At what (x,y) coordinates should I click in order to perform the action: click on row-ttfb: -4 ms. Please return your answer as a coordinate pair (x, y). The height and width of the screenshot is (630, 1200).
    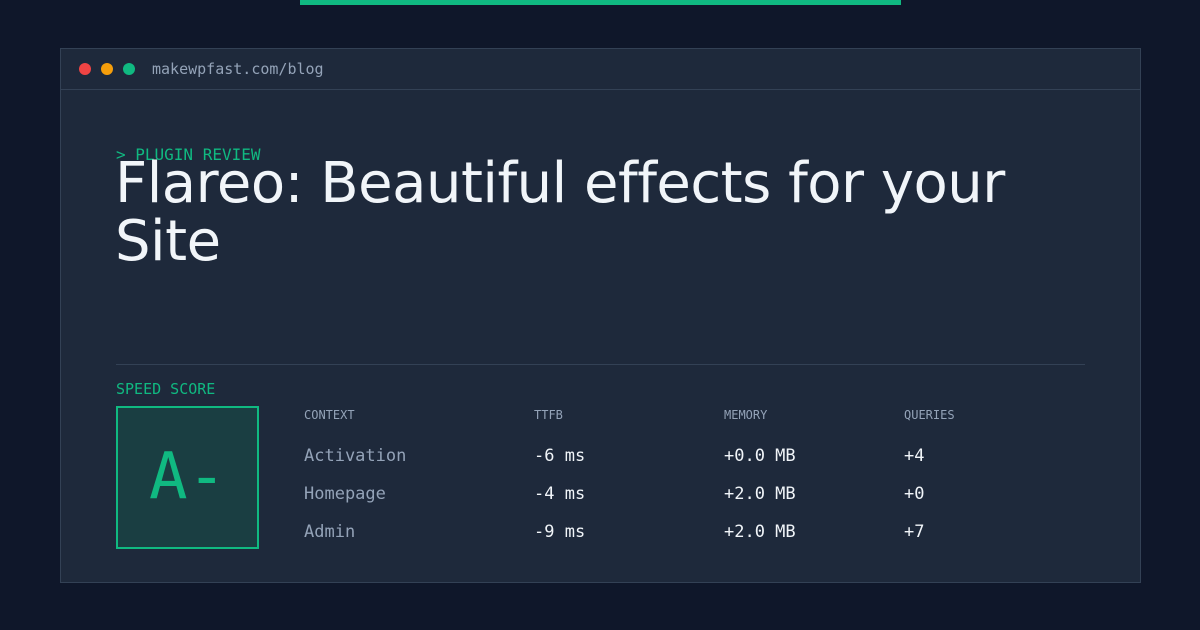
    Looking at the image, I should click on (560, 494).